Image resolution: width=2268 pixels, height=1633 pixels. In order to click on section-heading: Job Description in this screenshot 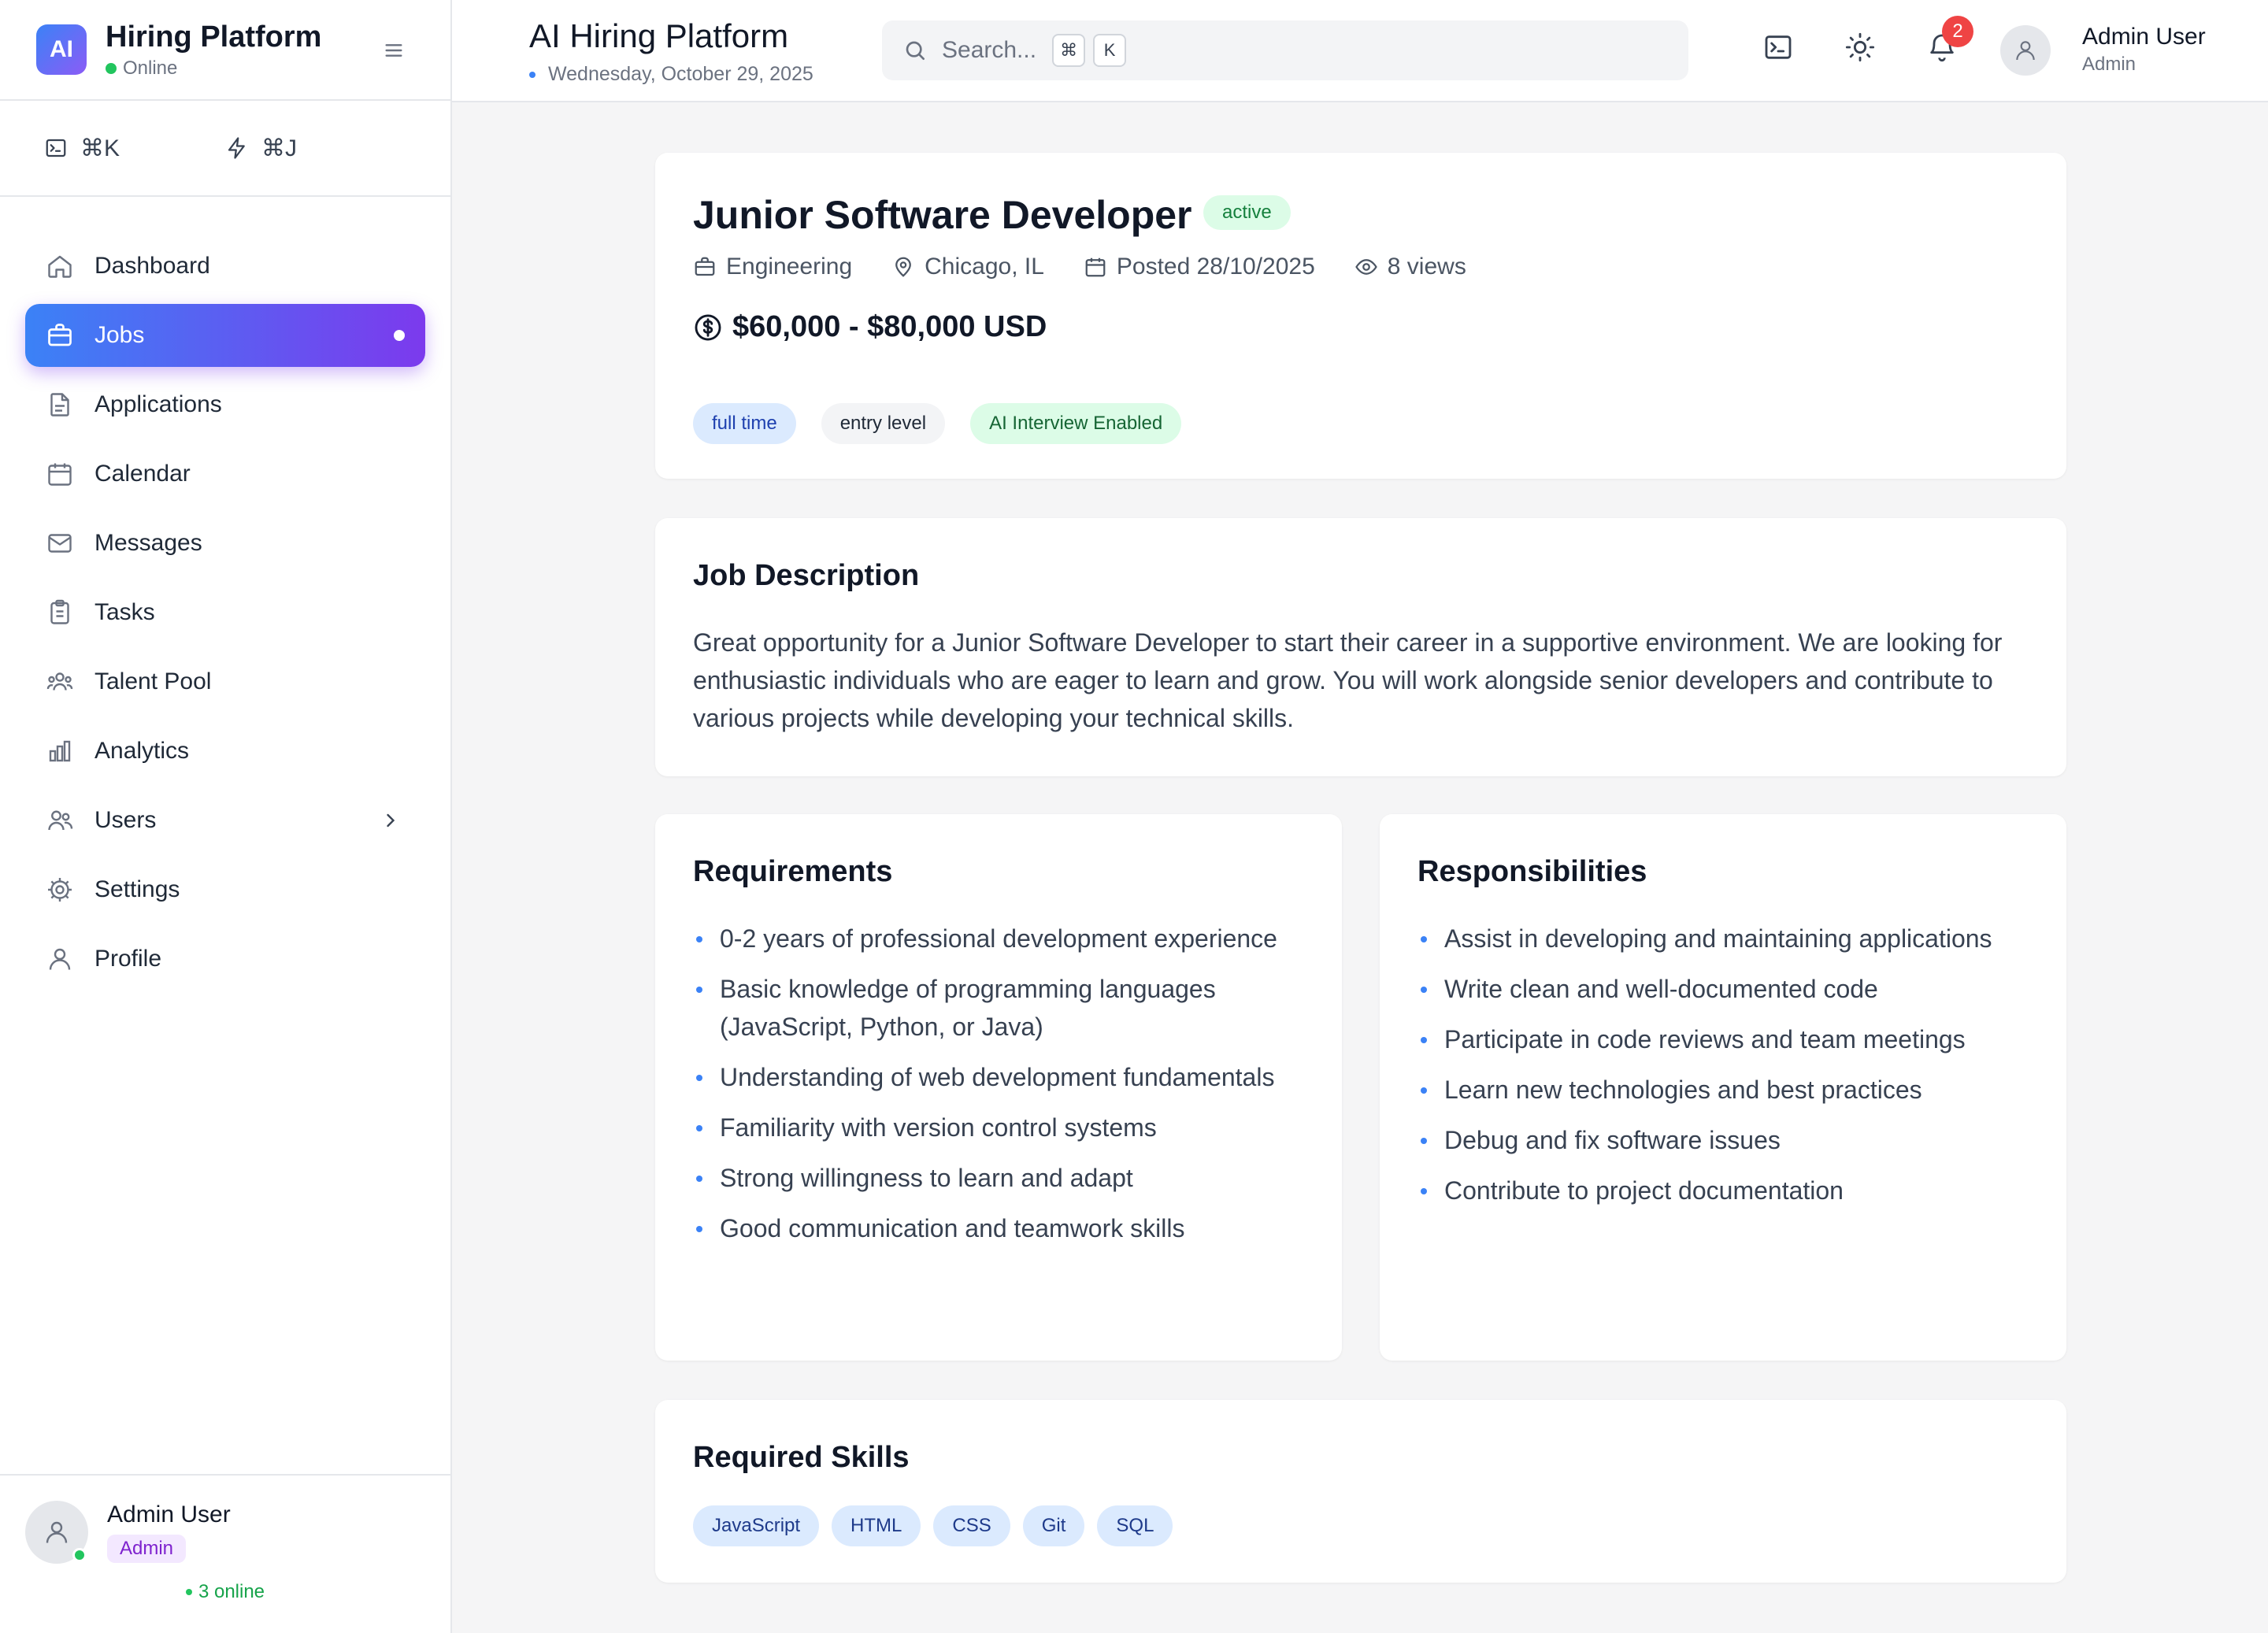, I will do `click(806, 575)`.